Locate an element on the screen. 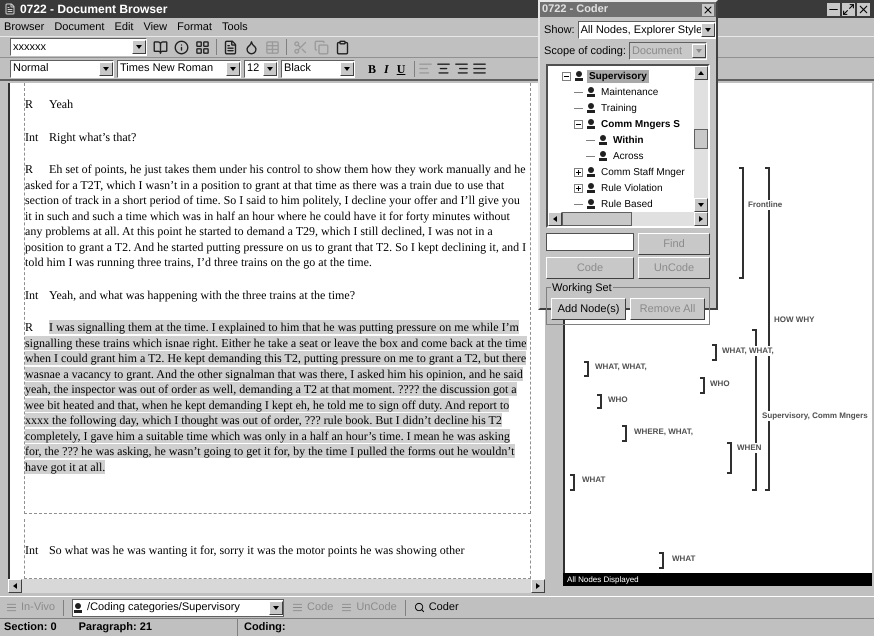 This screenshot has height=636, width=874. tree-item: Comm Mngers S is located at coordinates (640, 124).